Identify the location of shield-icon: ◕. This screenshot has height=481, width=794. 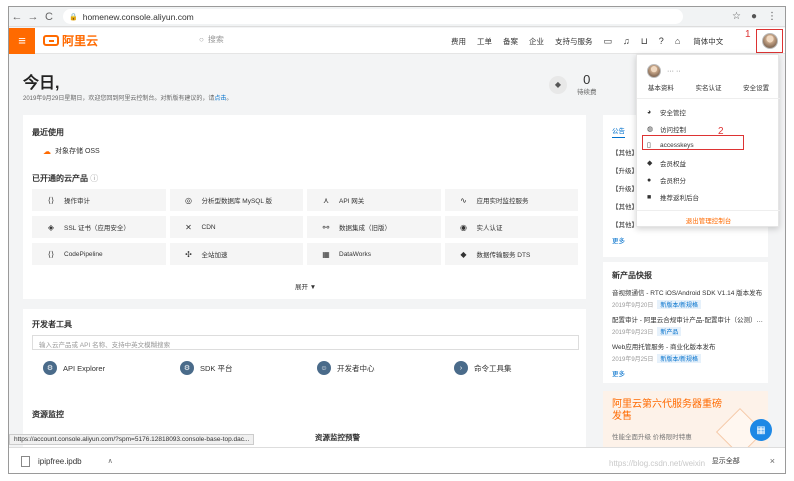
(649, 112).